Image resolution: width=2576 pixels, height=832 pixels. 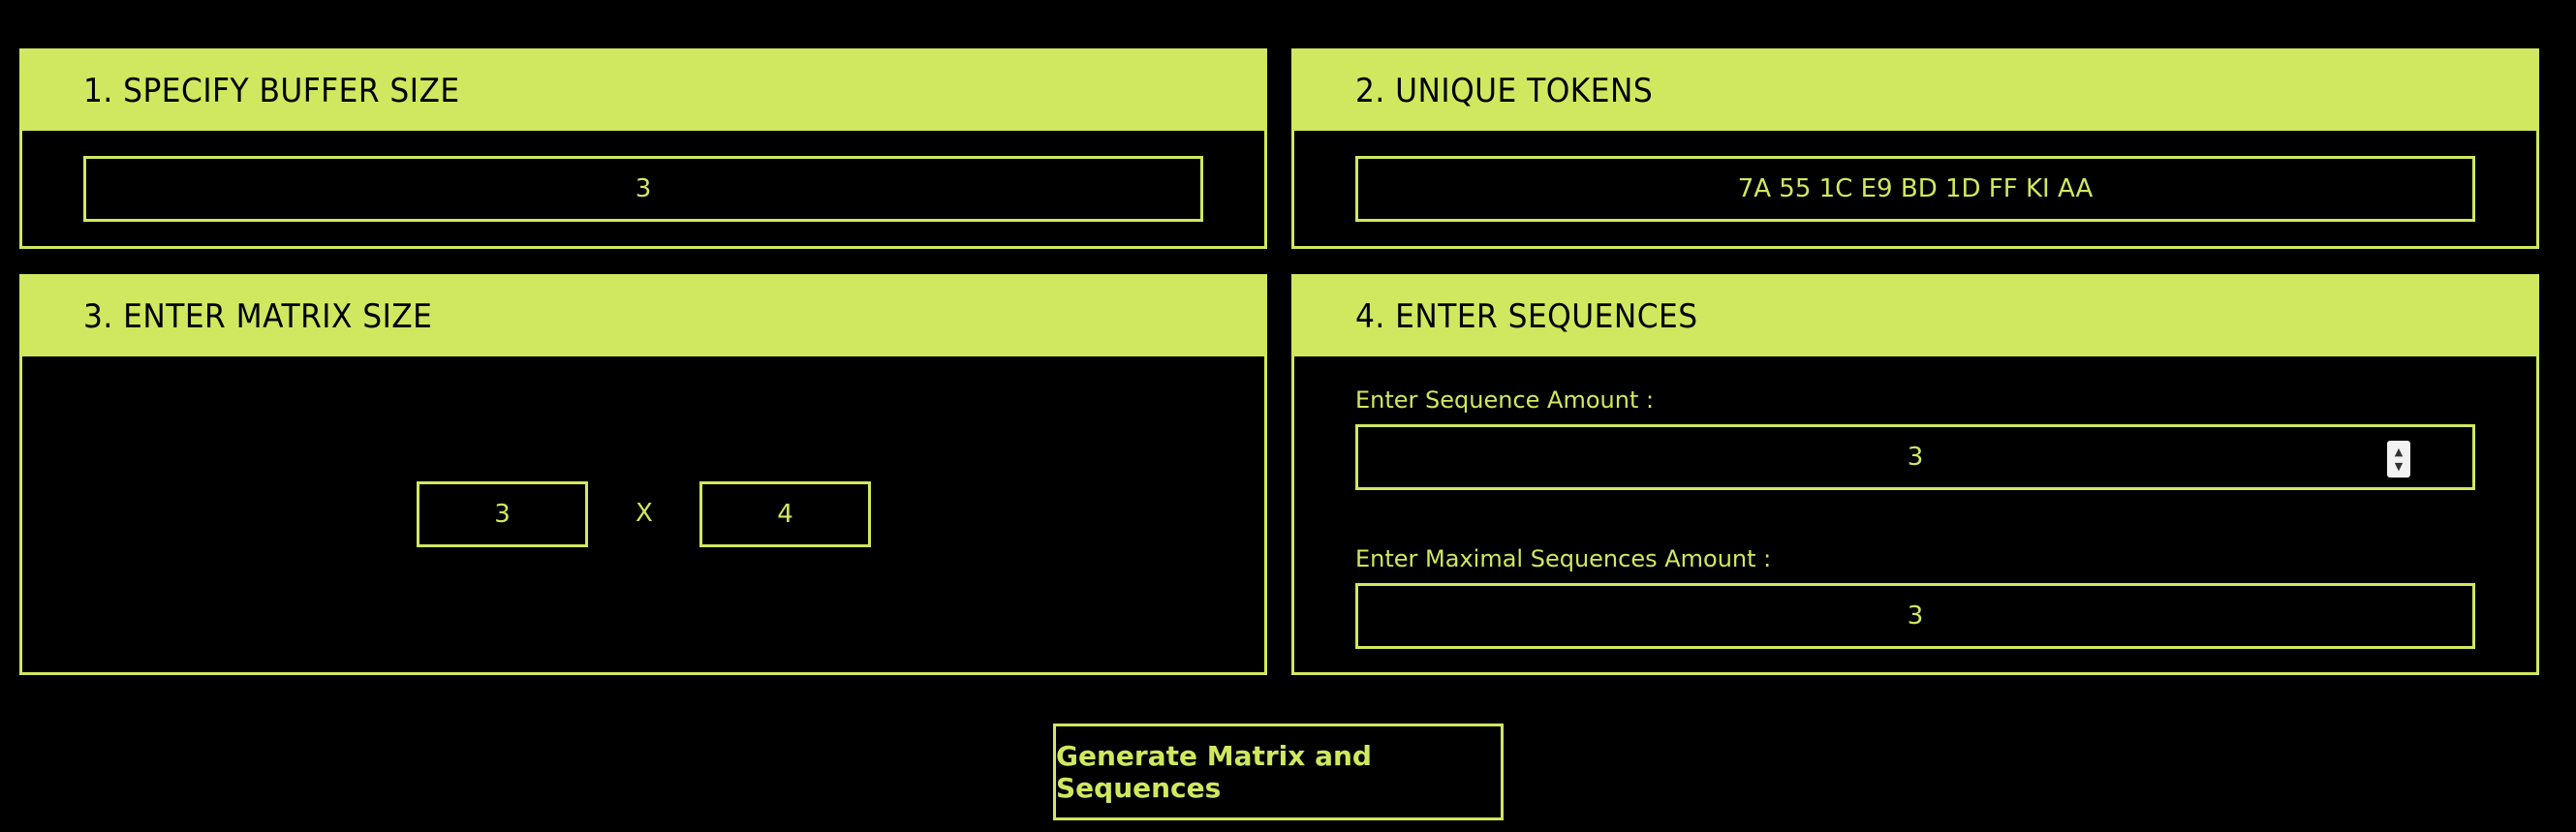 What do you see at coordinates (1563, 558) in the screenshot?
I see `max-sequences-label: Enter Maximal Sequences Amount :` at bounding box center [1563, 558].